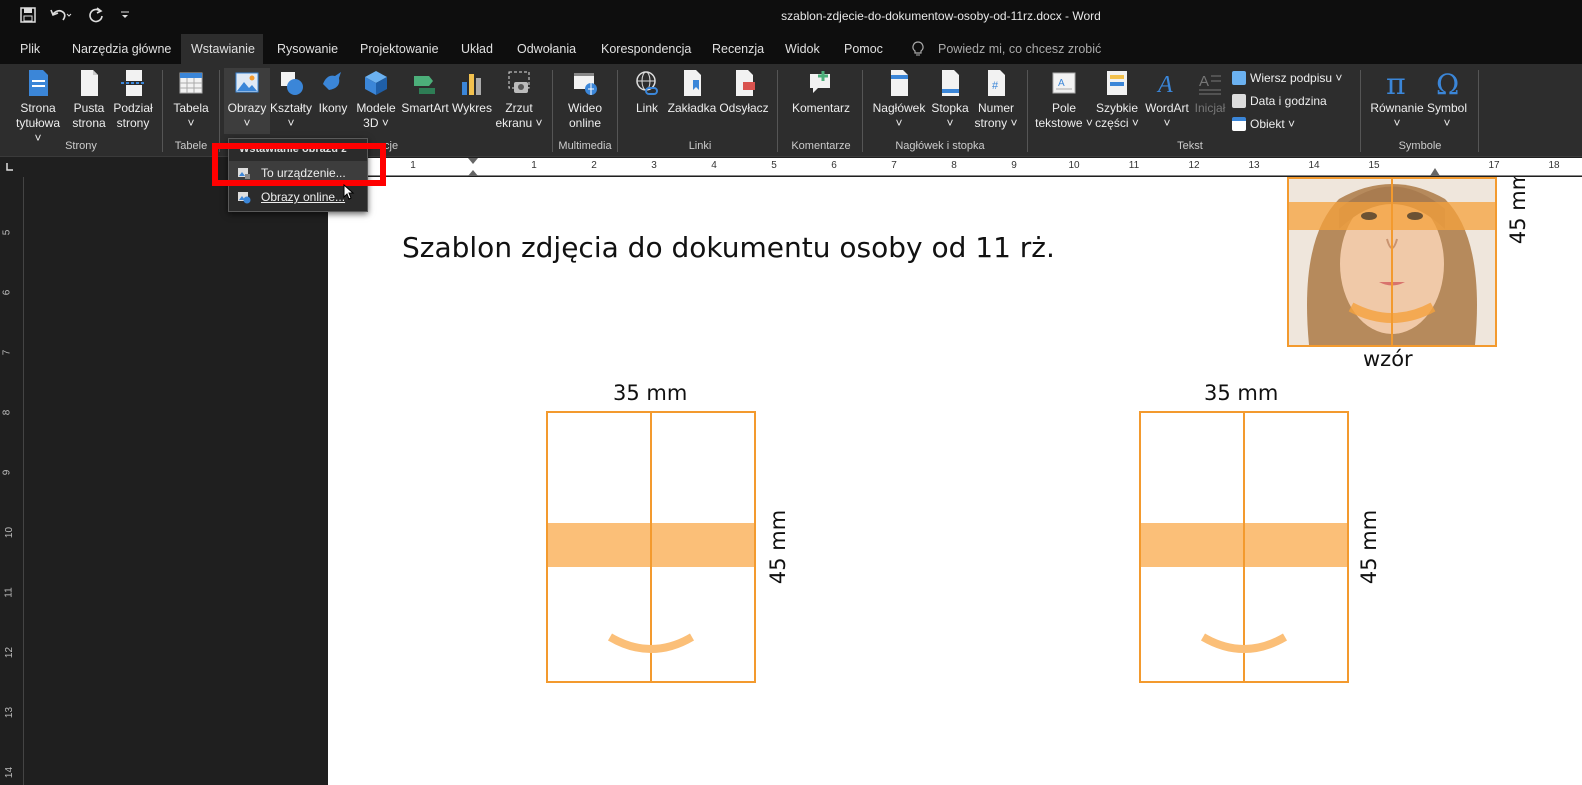  I want to click on ruler-number: 13, so click(10, 712).